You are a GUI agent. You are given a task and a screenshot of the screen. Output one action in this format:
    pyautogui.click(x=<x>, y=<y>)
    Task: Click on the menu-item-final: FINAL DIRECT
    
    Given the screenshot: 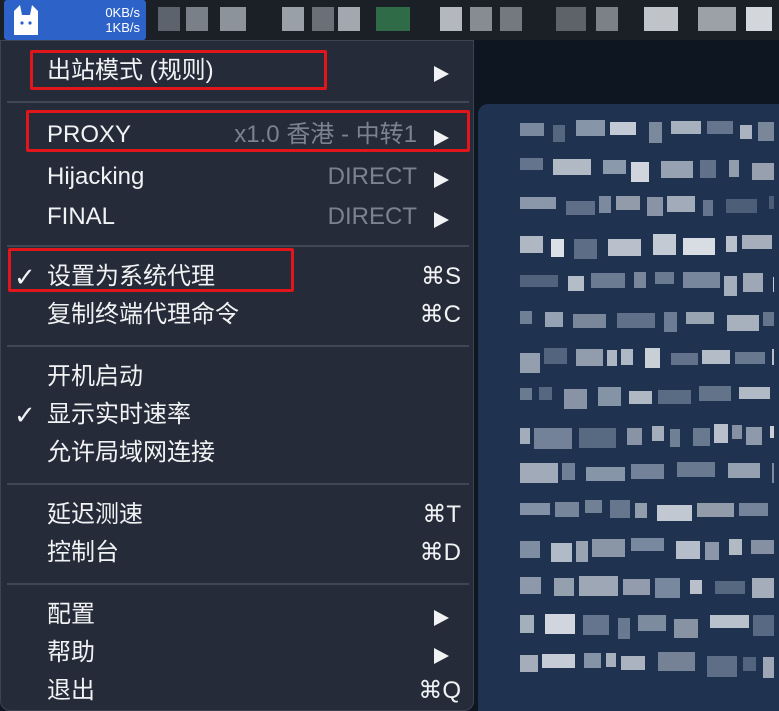 What is the action you would take?
    pyautogui.click(x=238, y=217)
    